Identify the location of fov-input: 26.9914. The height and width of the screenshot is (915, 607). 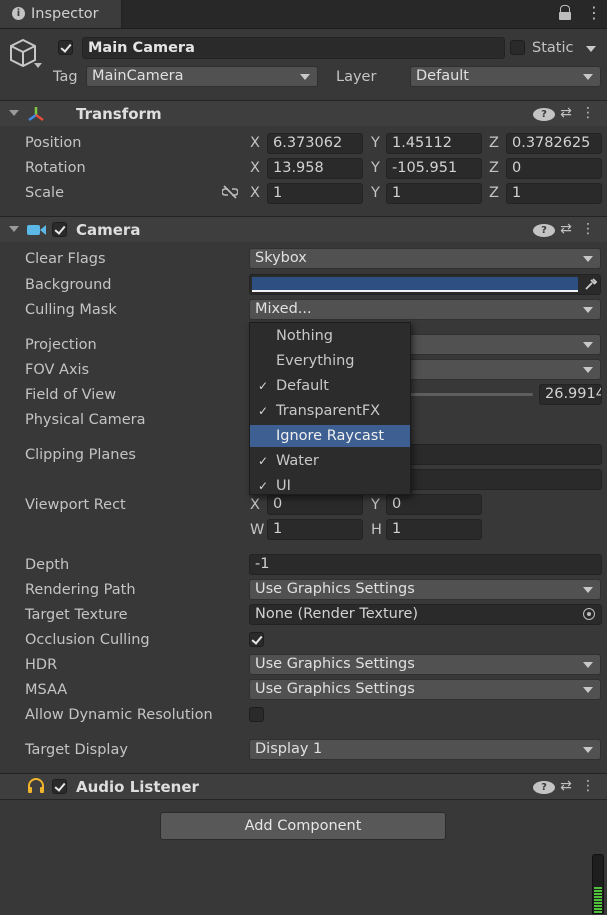
(570, 394).